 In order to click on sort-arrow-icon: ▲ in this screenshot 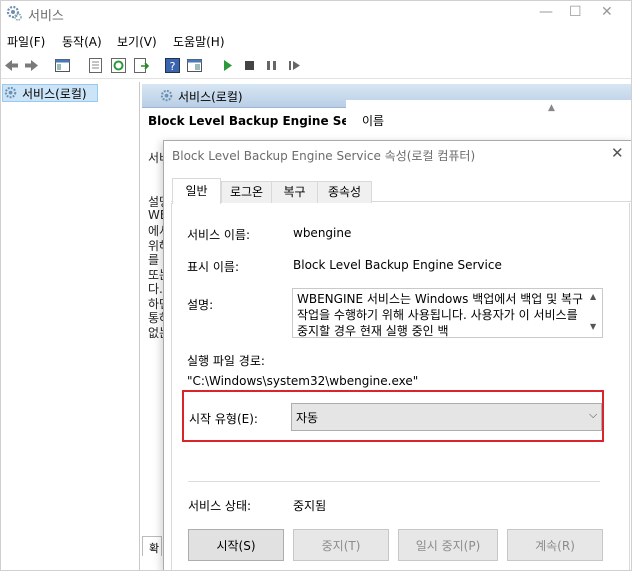, I will do `click(551, 108)`.